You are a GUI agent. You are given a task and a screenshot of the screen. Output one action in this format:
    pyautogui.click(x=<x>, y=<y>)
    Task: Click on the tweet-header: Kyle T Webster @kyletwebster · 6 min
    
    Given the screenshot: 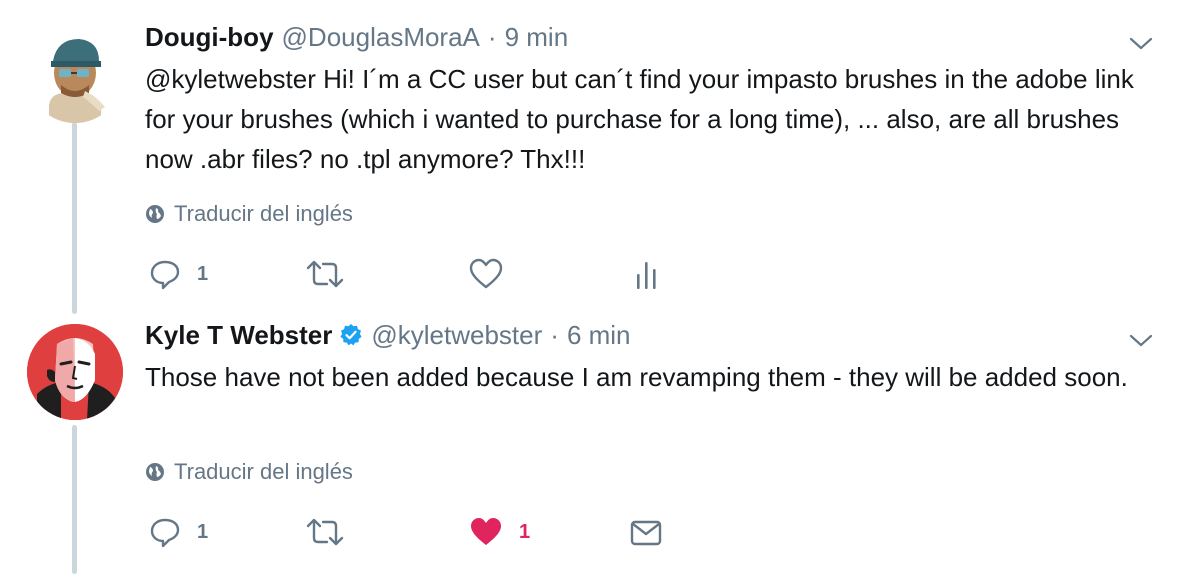 What is the action you would take?
    pyautogui.click(x=388, y=335)
    